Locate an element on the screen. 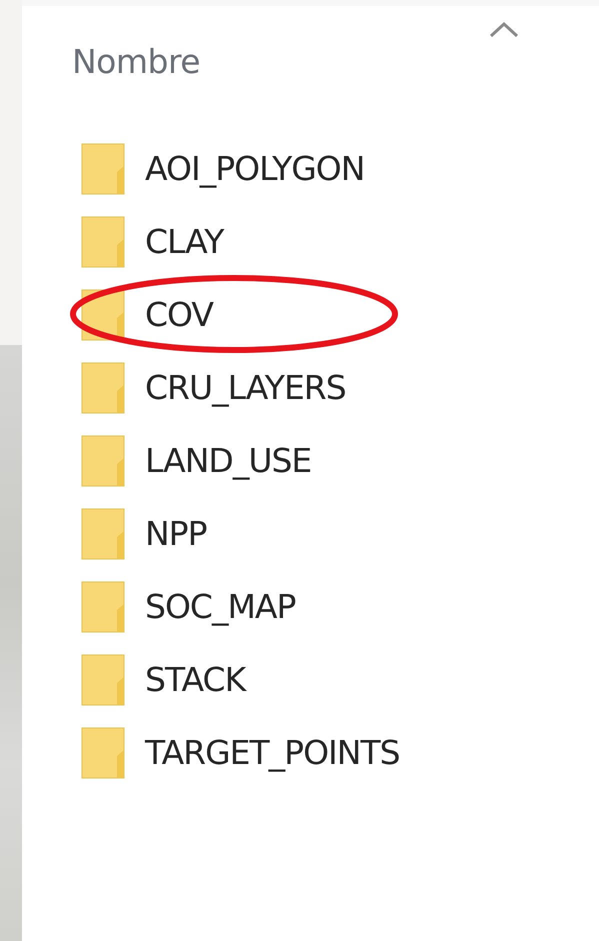  folder-name: CRU_LAYERS is located at coordinates (245, 387).